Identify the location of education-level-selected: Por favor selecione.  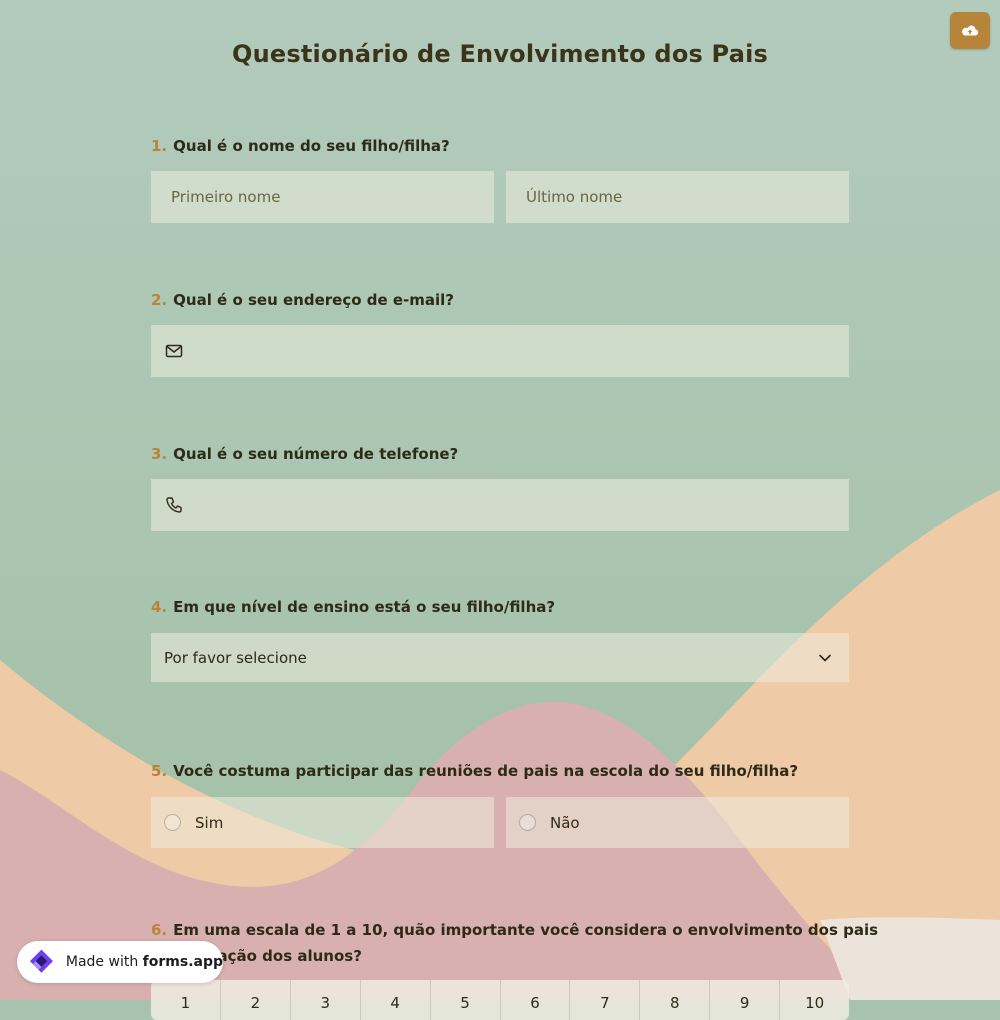
(235, 657).